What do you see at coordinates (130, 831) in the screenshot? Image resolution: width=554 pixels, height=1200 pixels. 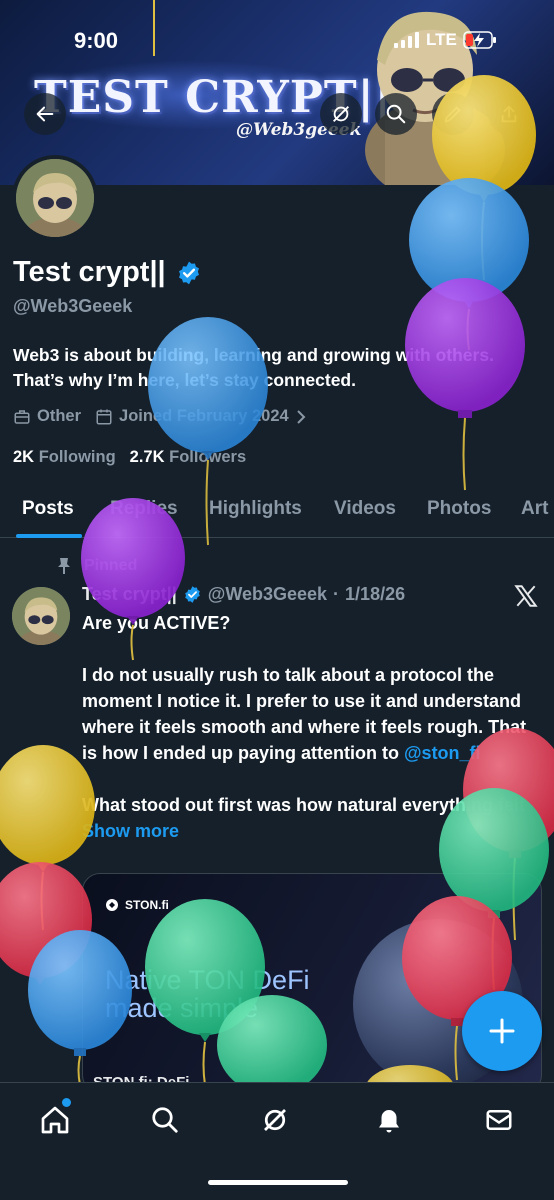 I see `show-more-link: Show more` at bounding box center [130, 831].